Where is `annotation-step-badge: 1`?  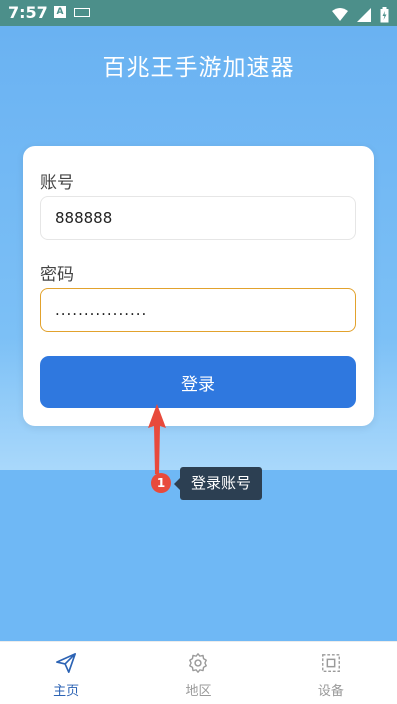
annotation-step-badge: 1 is located at coordinates (161, 483).